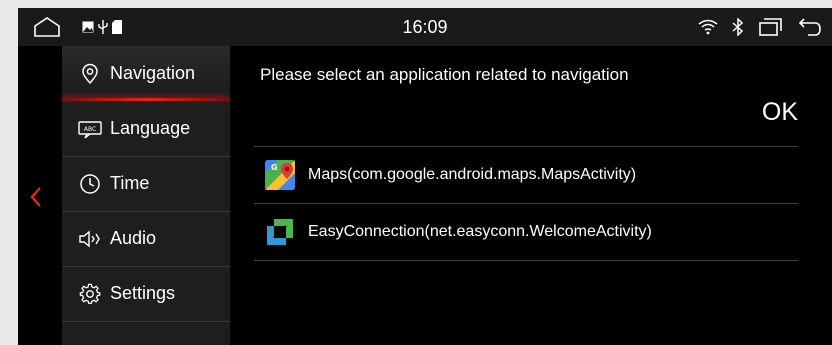 This screenshot has height=345, width=832. I want to click on sidebar-item-label: Language, so click(150, 128).